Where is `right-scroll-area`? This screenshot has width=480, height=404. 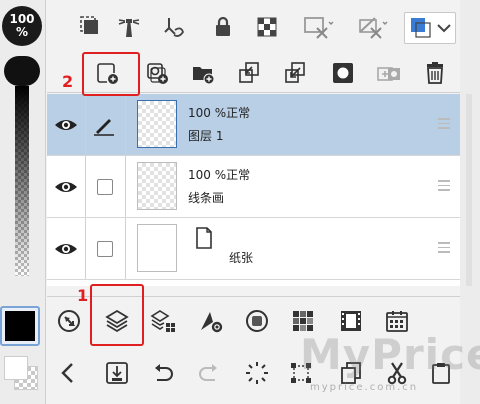 right-scroll-area is located at coordinates (470, 202).